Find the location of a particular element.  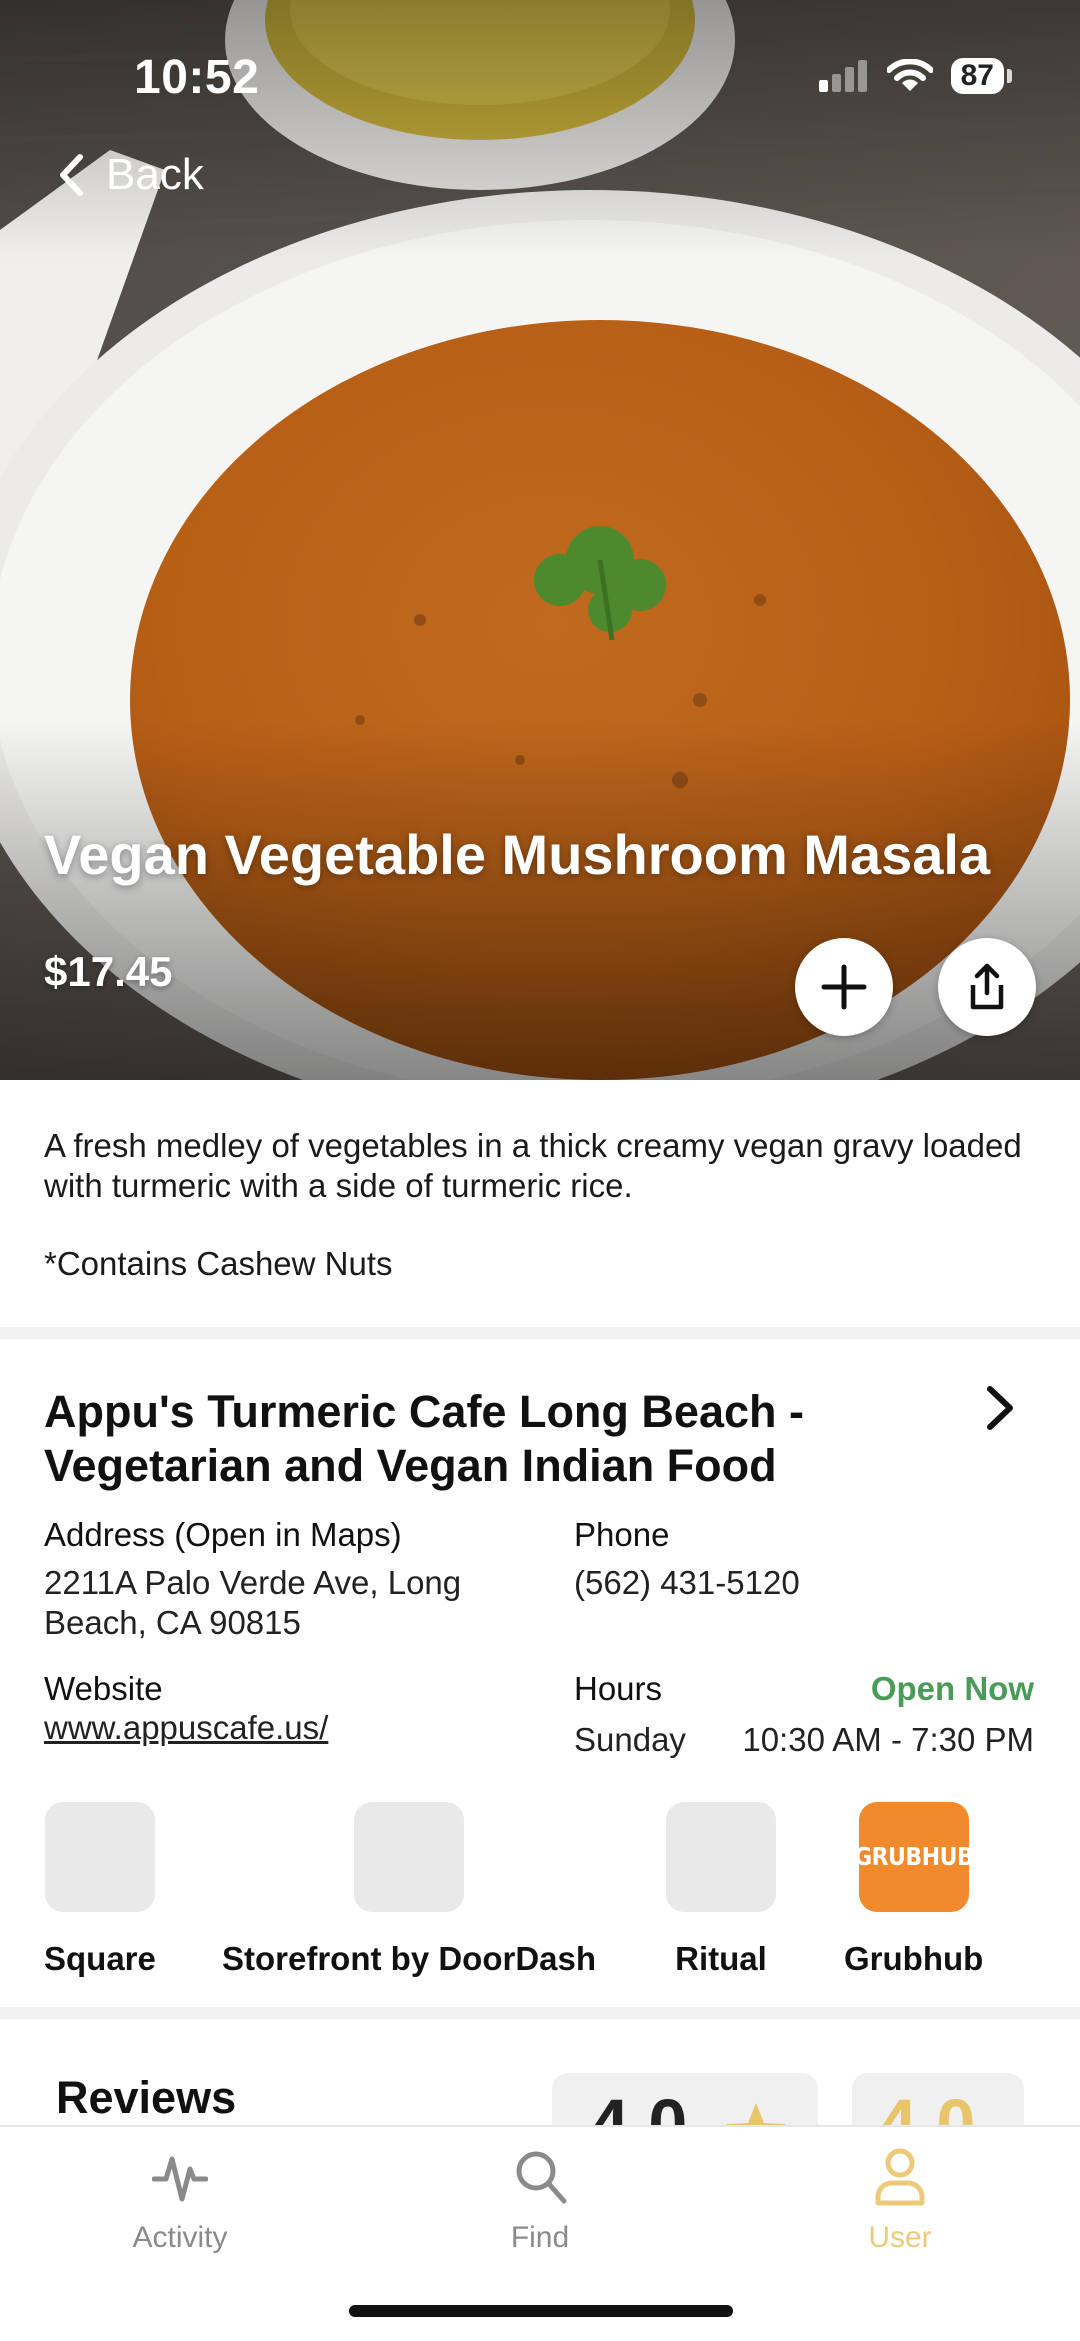

provider-grubhub: GRUBHUB Grubhub is located at coordinates (913, 1890).